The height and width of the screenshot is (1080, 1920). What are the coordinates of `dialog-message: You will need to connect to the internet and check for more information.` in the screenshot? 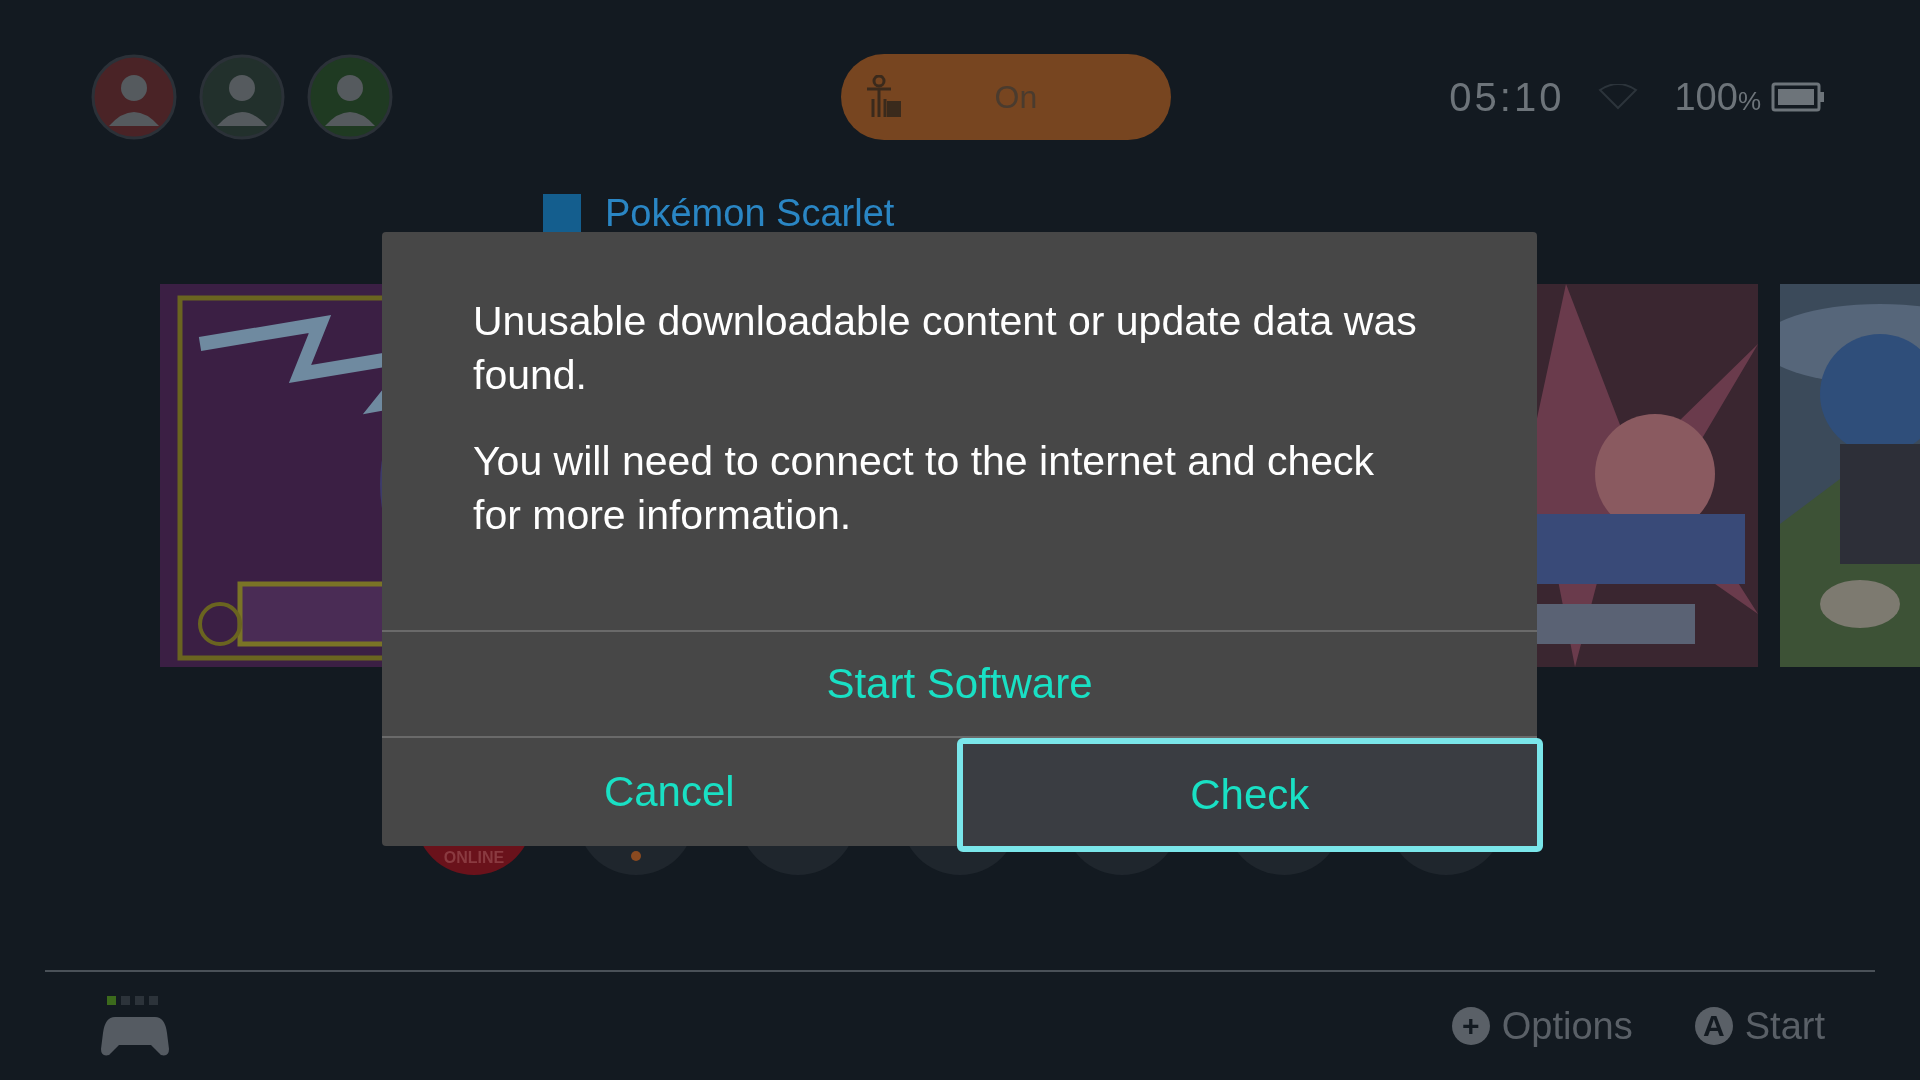 It's located at (924, 488).